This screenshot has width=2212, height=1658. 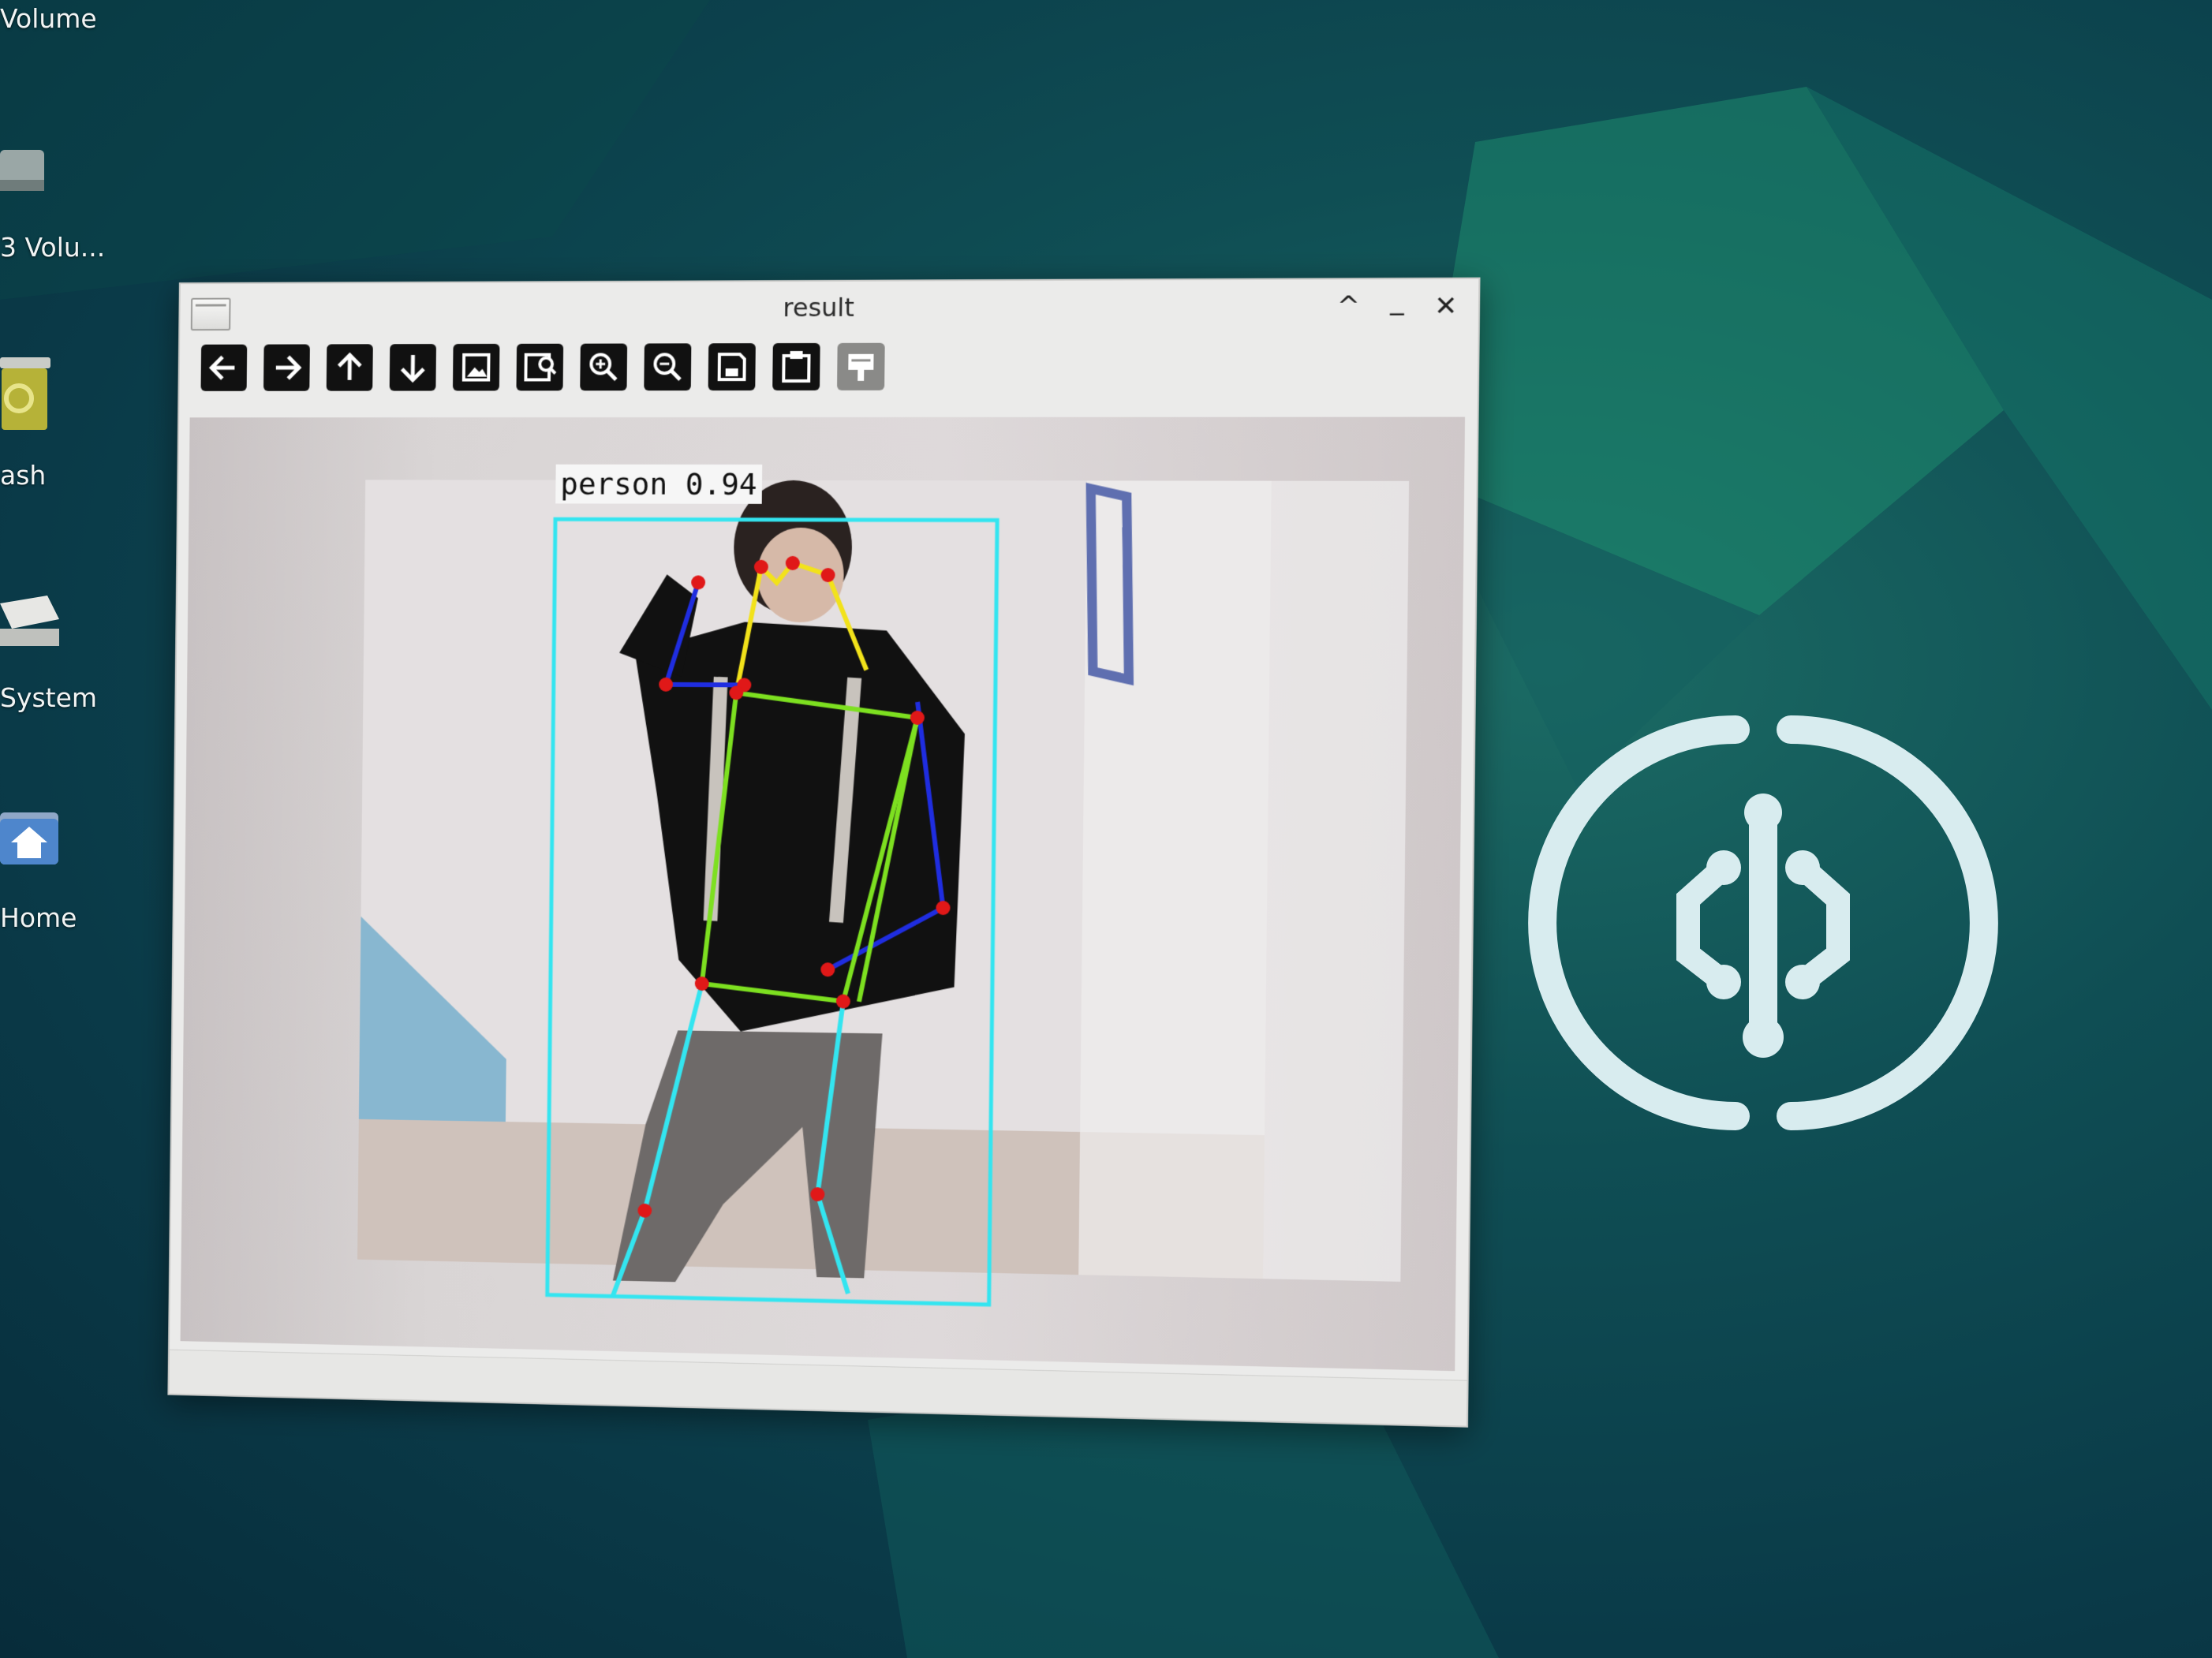 I want to click on copy-to-clipboard-button, so click(x=796, y=366).